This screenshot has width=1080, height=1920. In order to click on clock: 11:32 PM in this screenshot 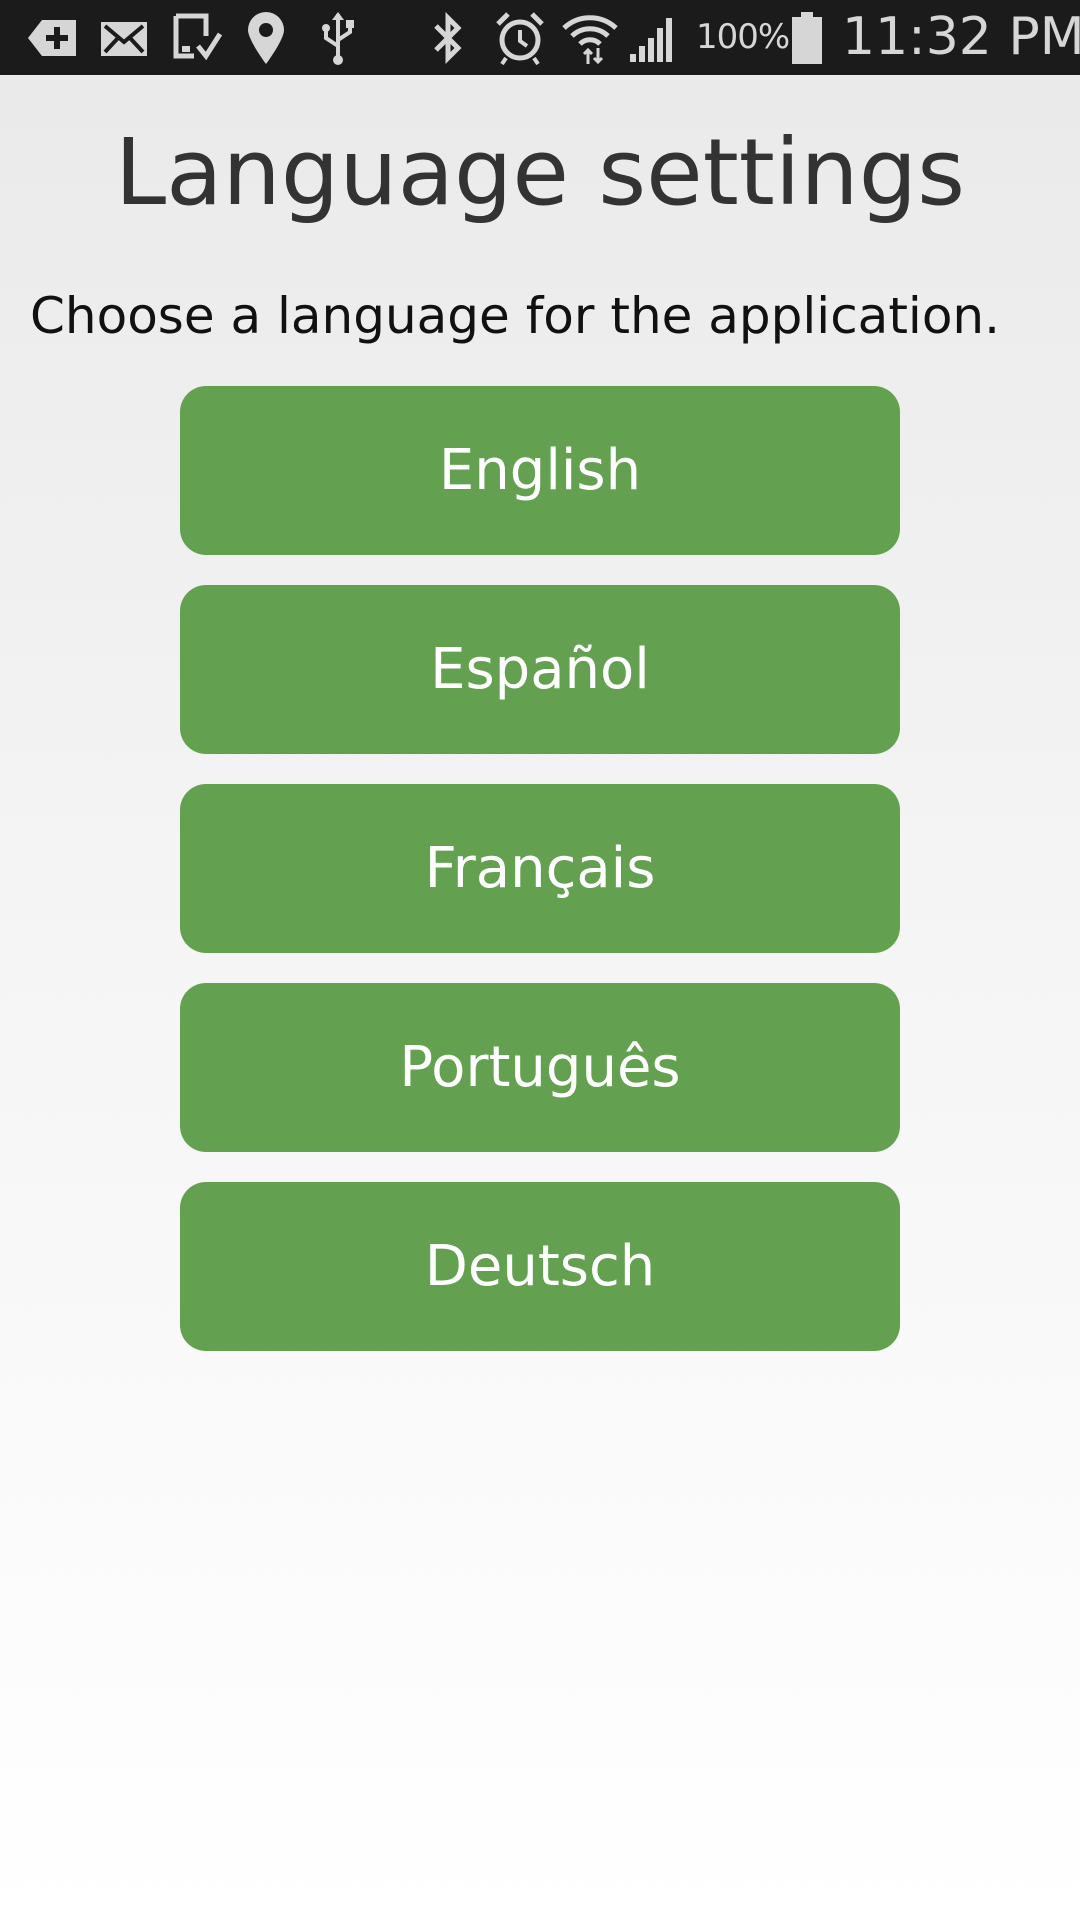, I will do `click(961, 37)`.